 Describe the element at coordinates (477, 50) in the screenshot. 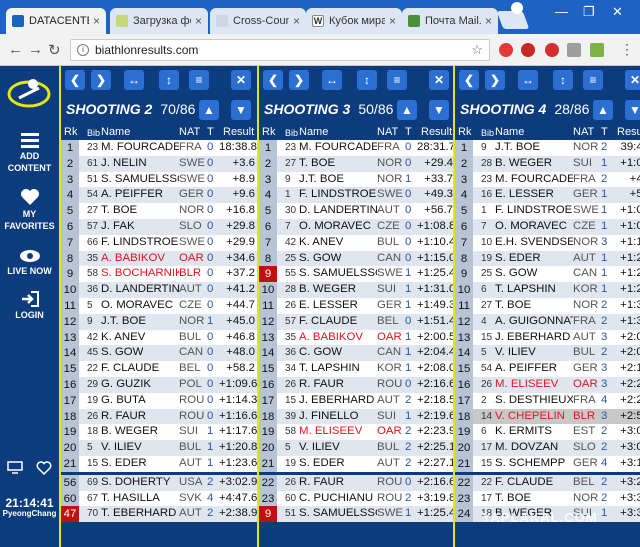

I see `bookmark-star-icon: ☆` at that location.